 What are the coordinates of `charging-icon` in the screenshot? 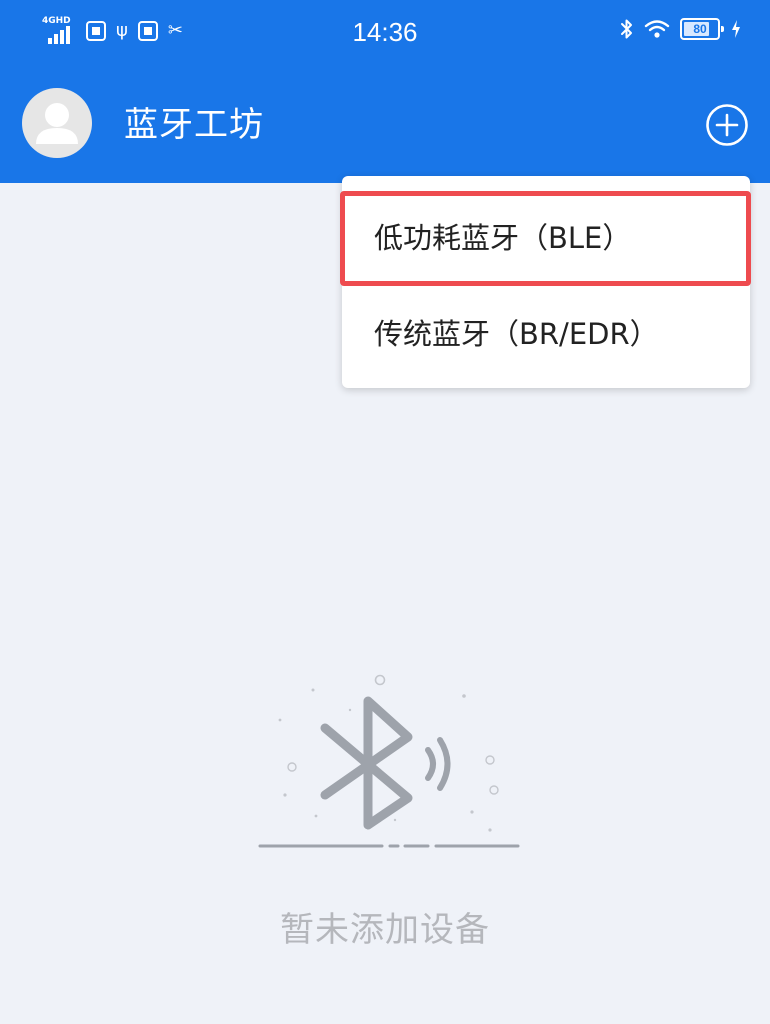 It's located at (736, 29).